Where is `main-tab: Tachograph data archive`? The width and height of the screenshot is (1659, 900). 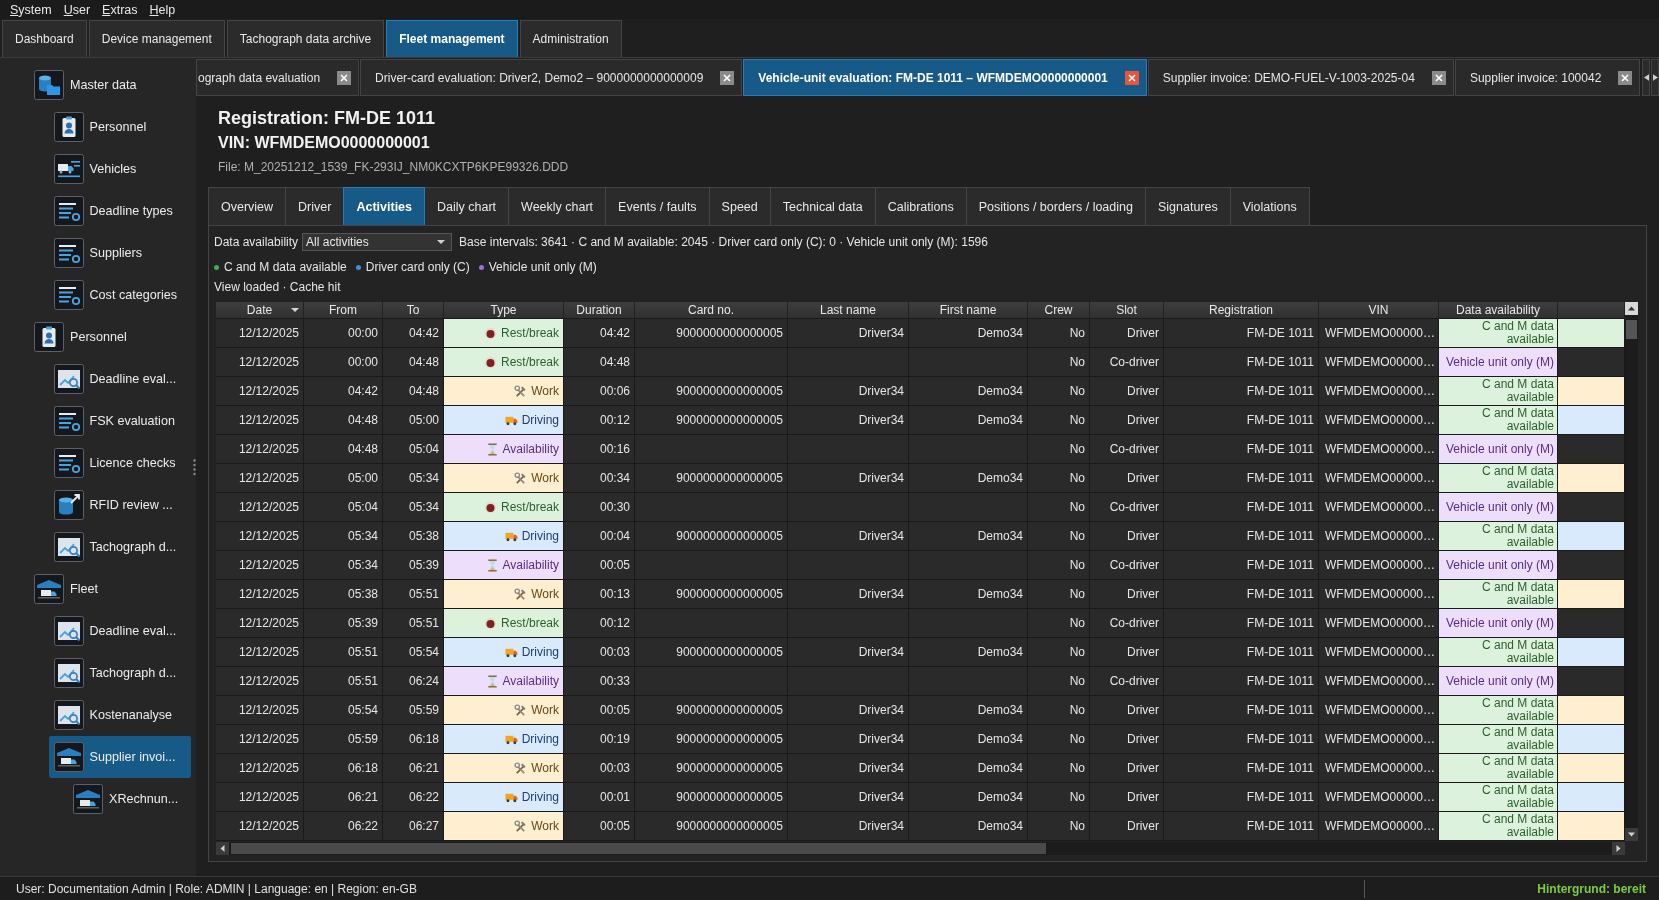
main-tab: Tachograph data archive is located at coordinates (305, 38).